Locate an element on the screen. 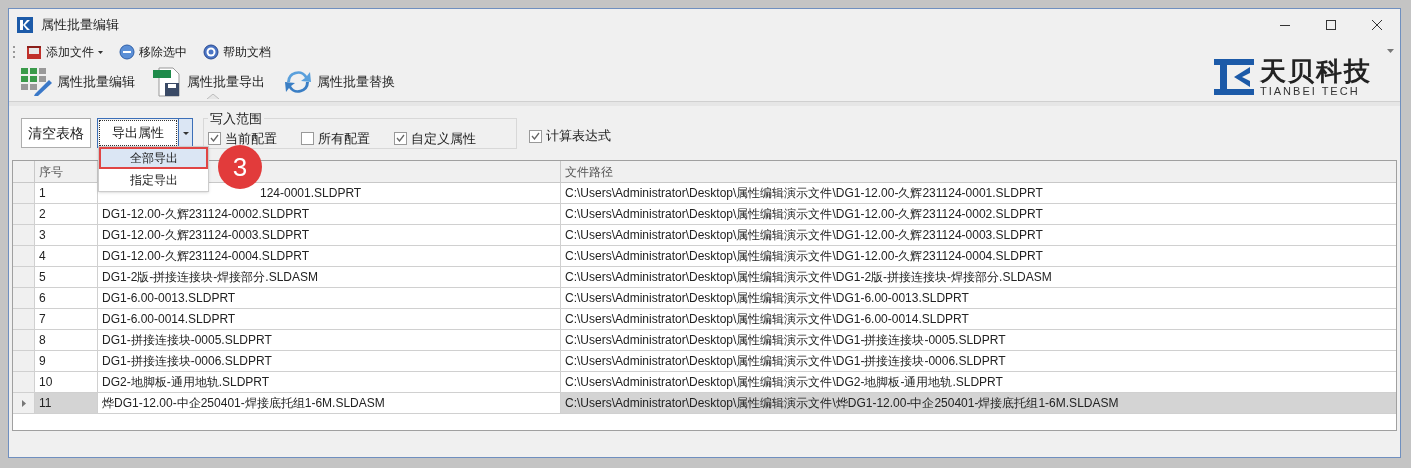 The height and width of the screenshot is (468, 1411). table-cell: C:\Users\Administrator\Desktop\属性编辑演示文件\DG2-地脚板-通用地轨.SLDPRT is located at coordinates (978, 382).